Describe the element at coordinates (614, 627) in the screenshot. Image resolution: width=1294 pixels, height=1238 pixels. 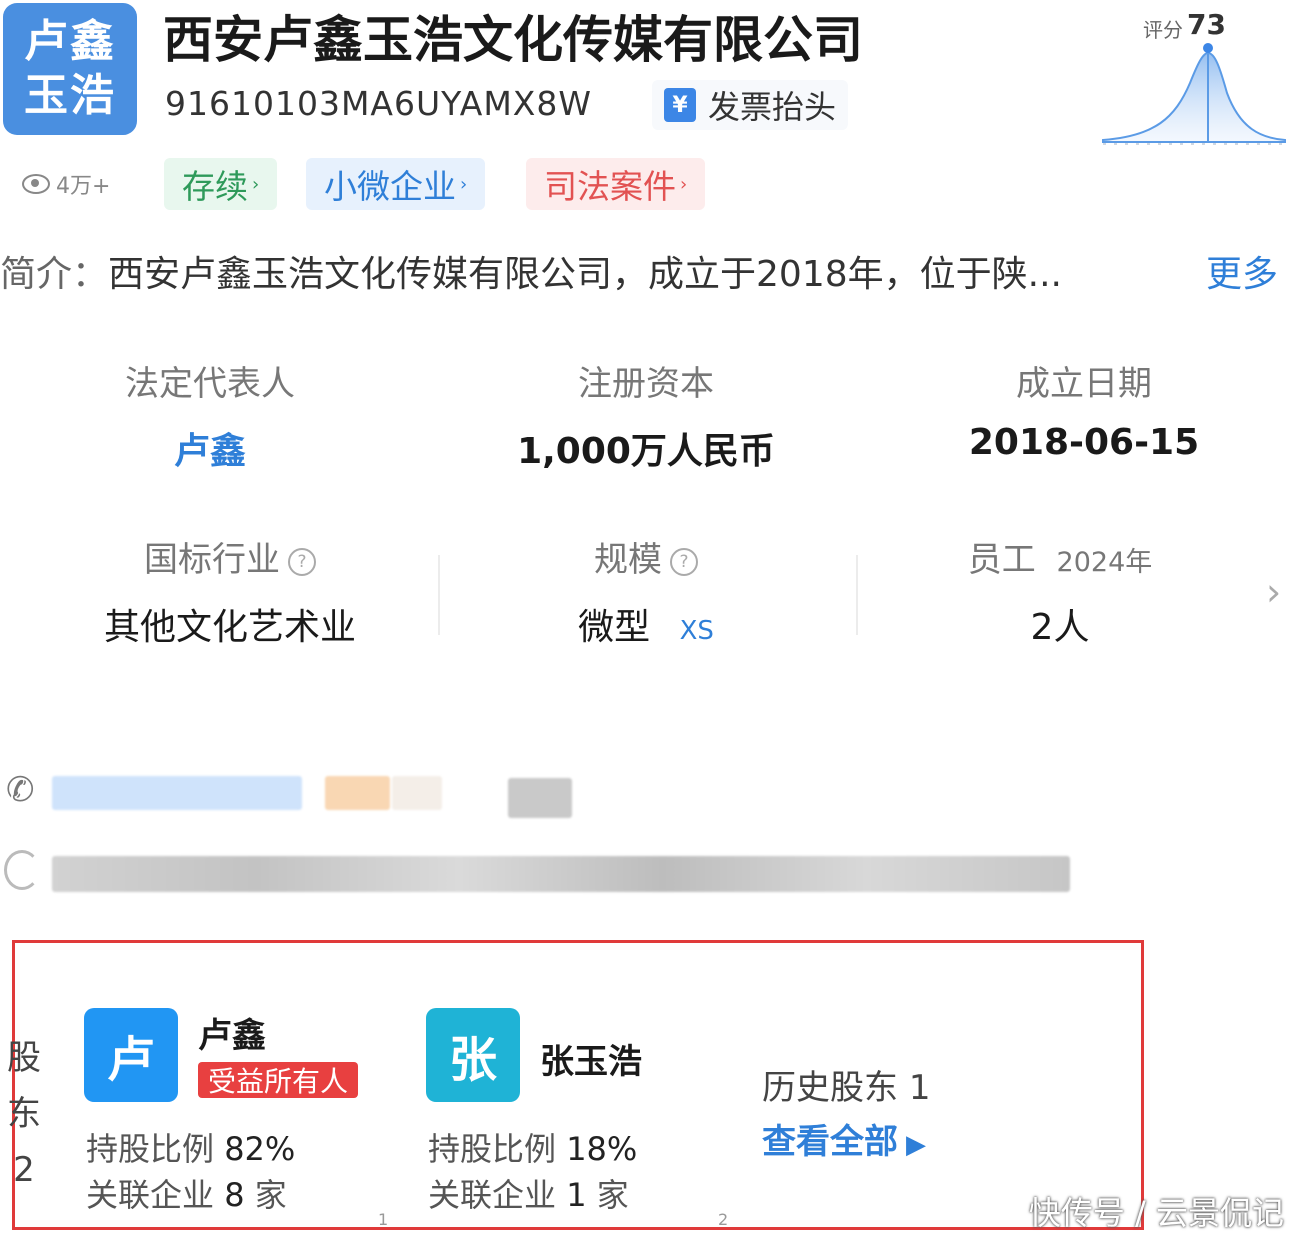
I see `scale-value-text: 微型` at that location.